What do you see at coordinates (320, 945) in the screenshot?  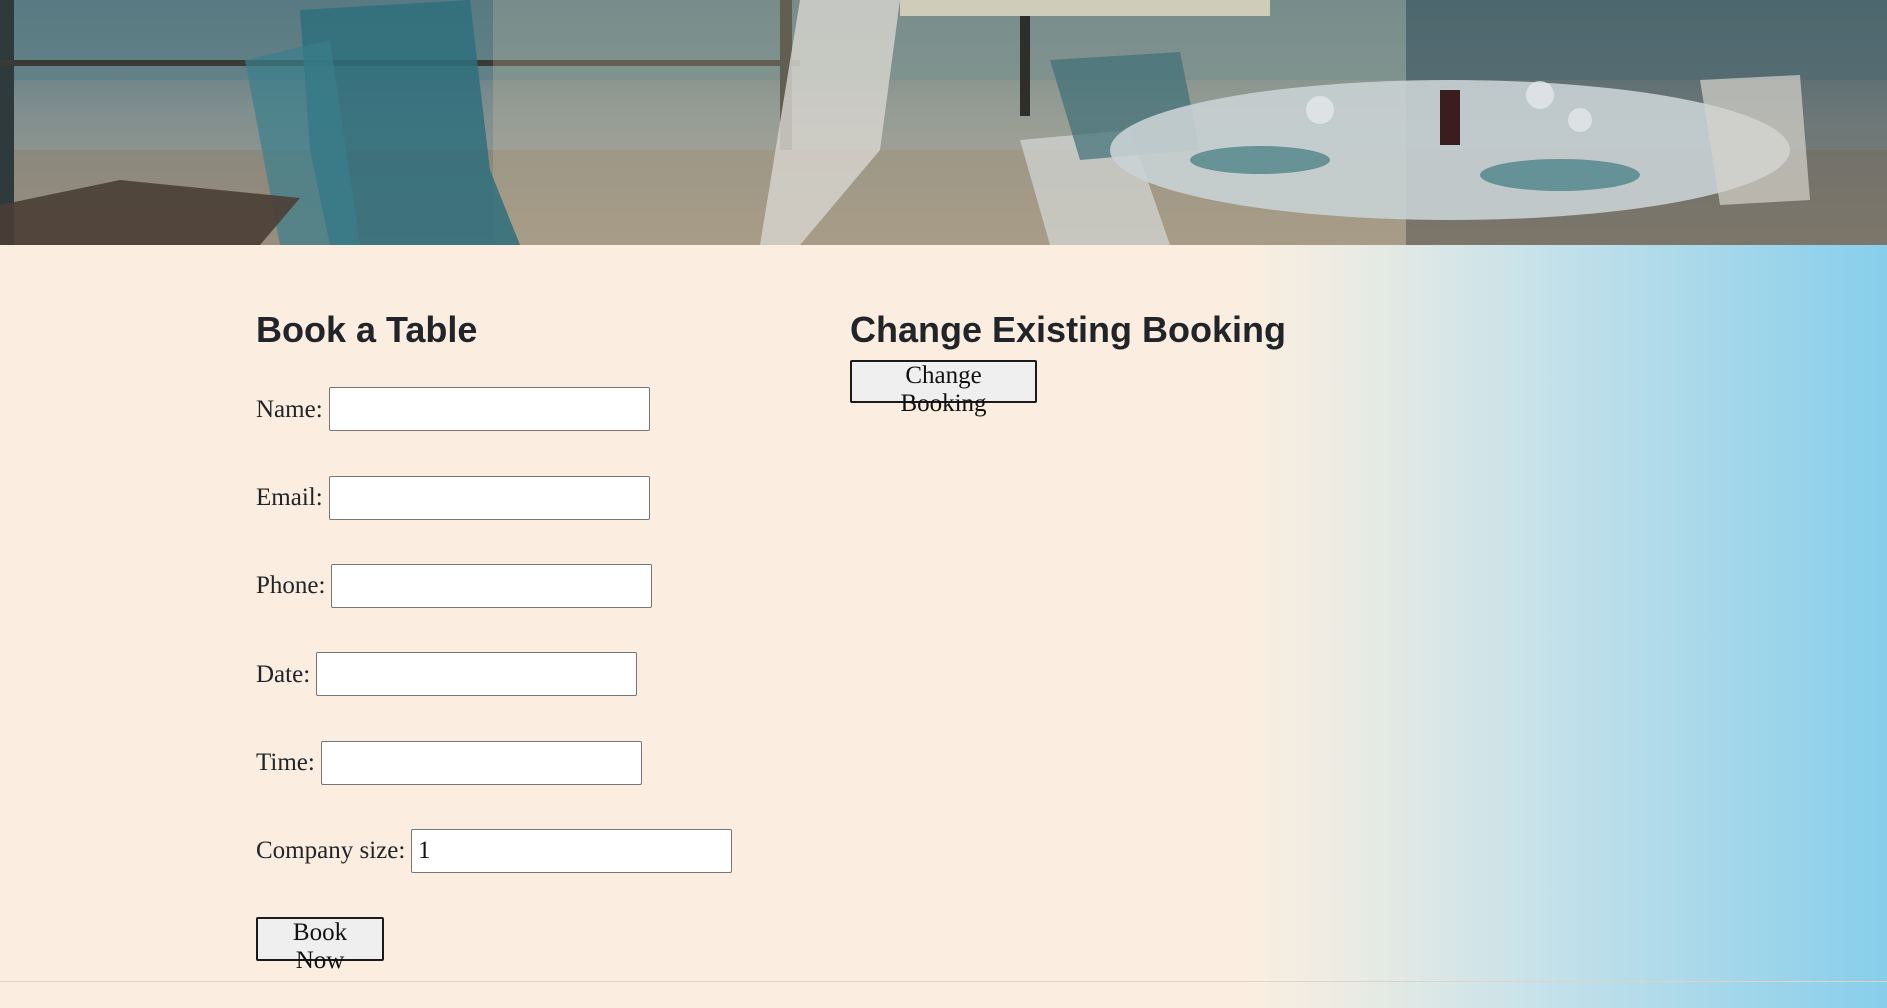 I see `book-now-button: Book Now` at bounding box center [320, 945].